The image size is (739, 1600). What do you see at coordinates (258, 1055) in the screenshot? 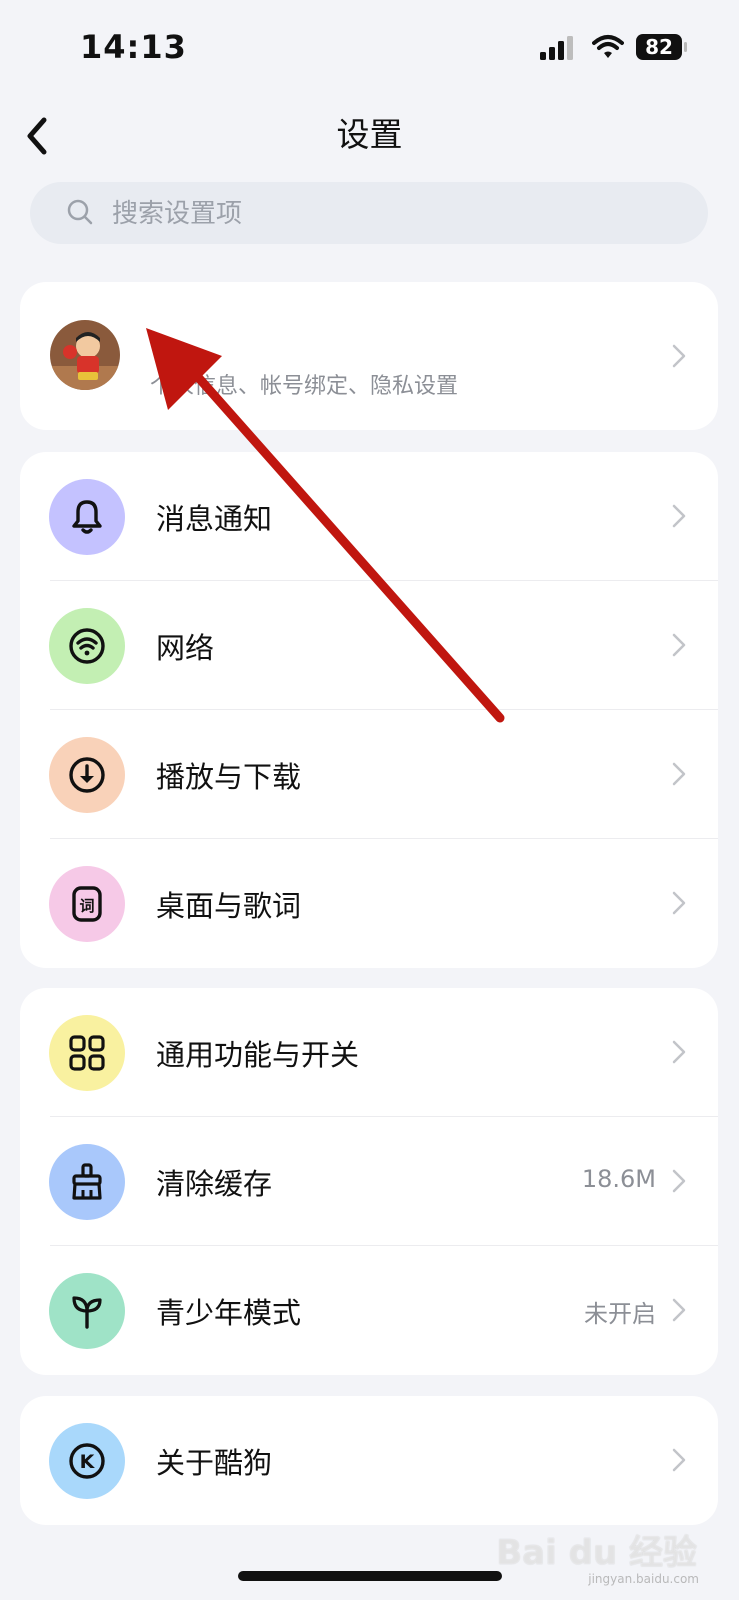
I see `settings-item-label: 通用功能与开关` at bounding box center [258, 1055].